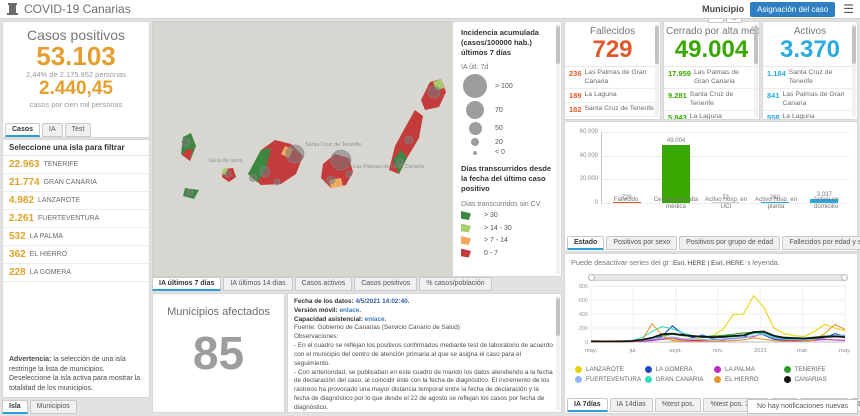 This screenshot has height=416, width=860. Describe the element at coordinates (711, 115) in the screenshot. I see `stat-list-item: 5.843 La Laguna` at that location.